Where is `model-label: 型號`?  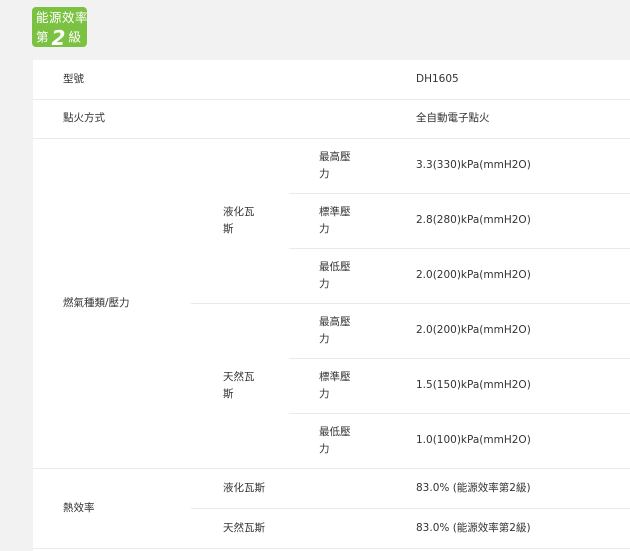
model-label: 型號 is located at coordinates (224, 80).